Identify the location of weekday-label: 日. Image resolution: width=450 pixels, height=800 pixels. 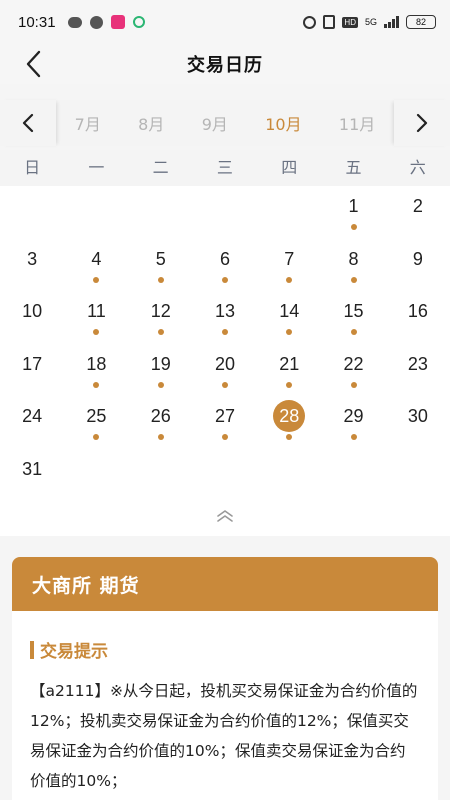
(32, 167).